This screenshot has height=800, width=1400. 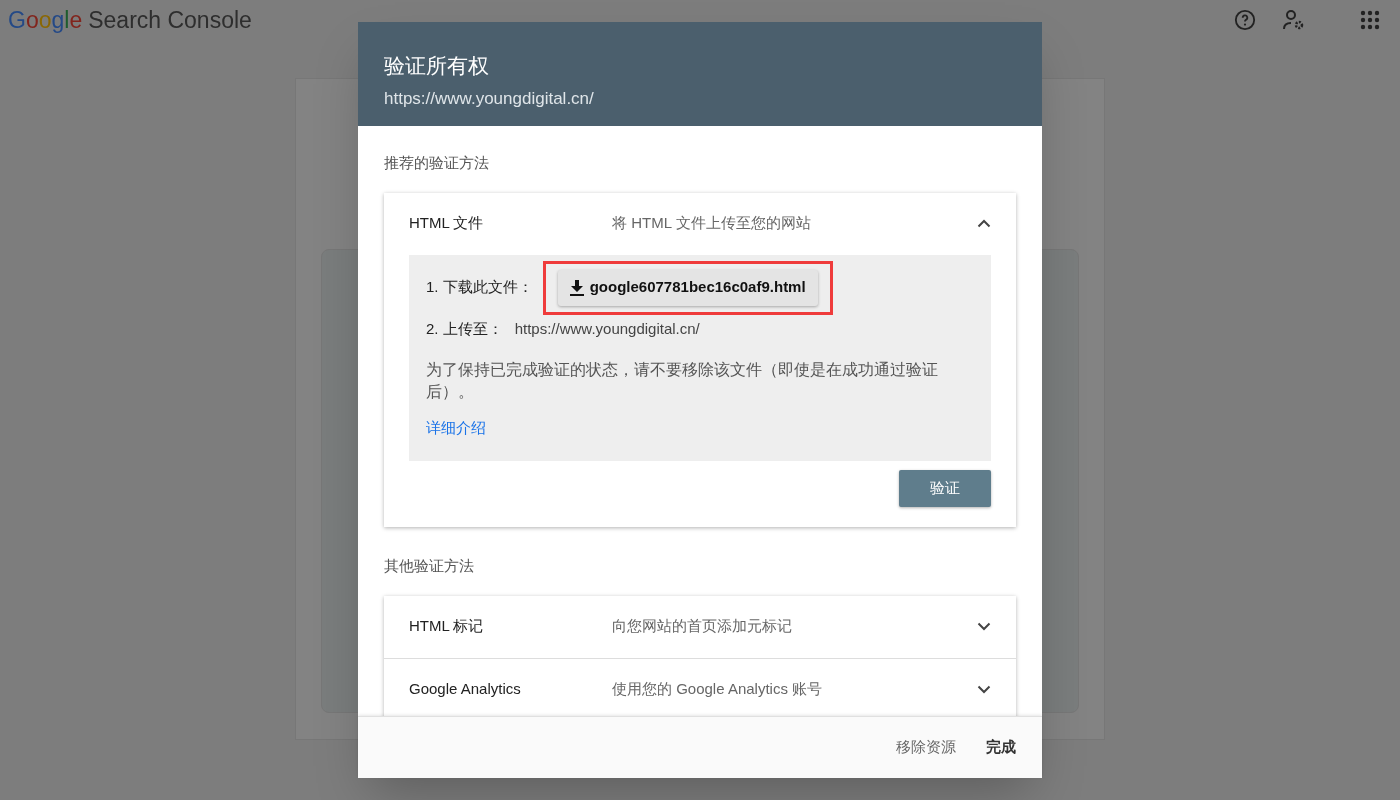 What do you see at coordinates (687, 287) in the screenshot?
I see `download-button: google607781bec16c0af9.html` at bounding box center [687, 287].